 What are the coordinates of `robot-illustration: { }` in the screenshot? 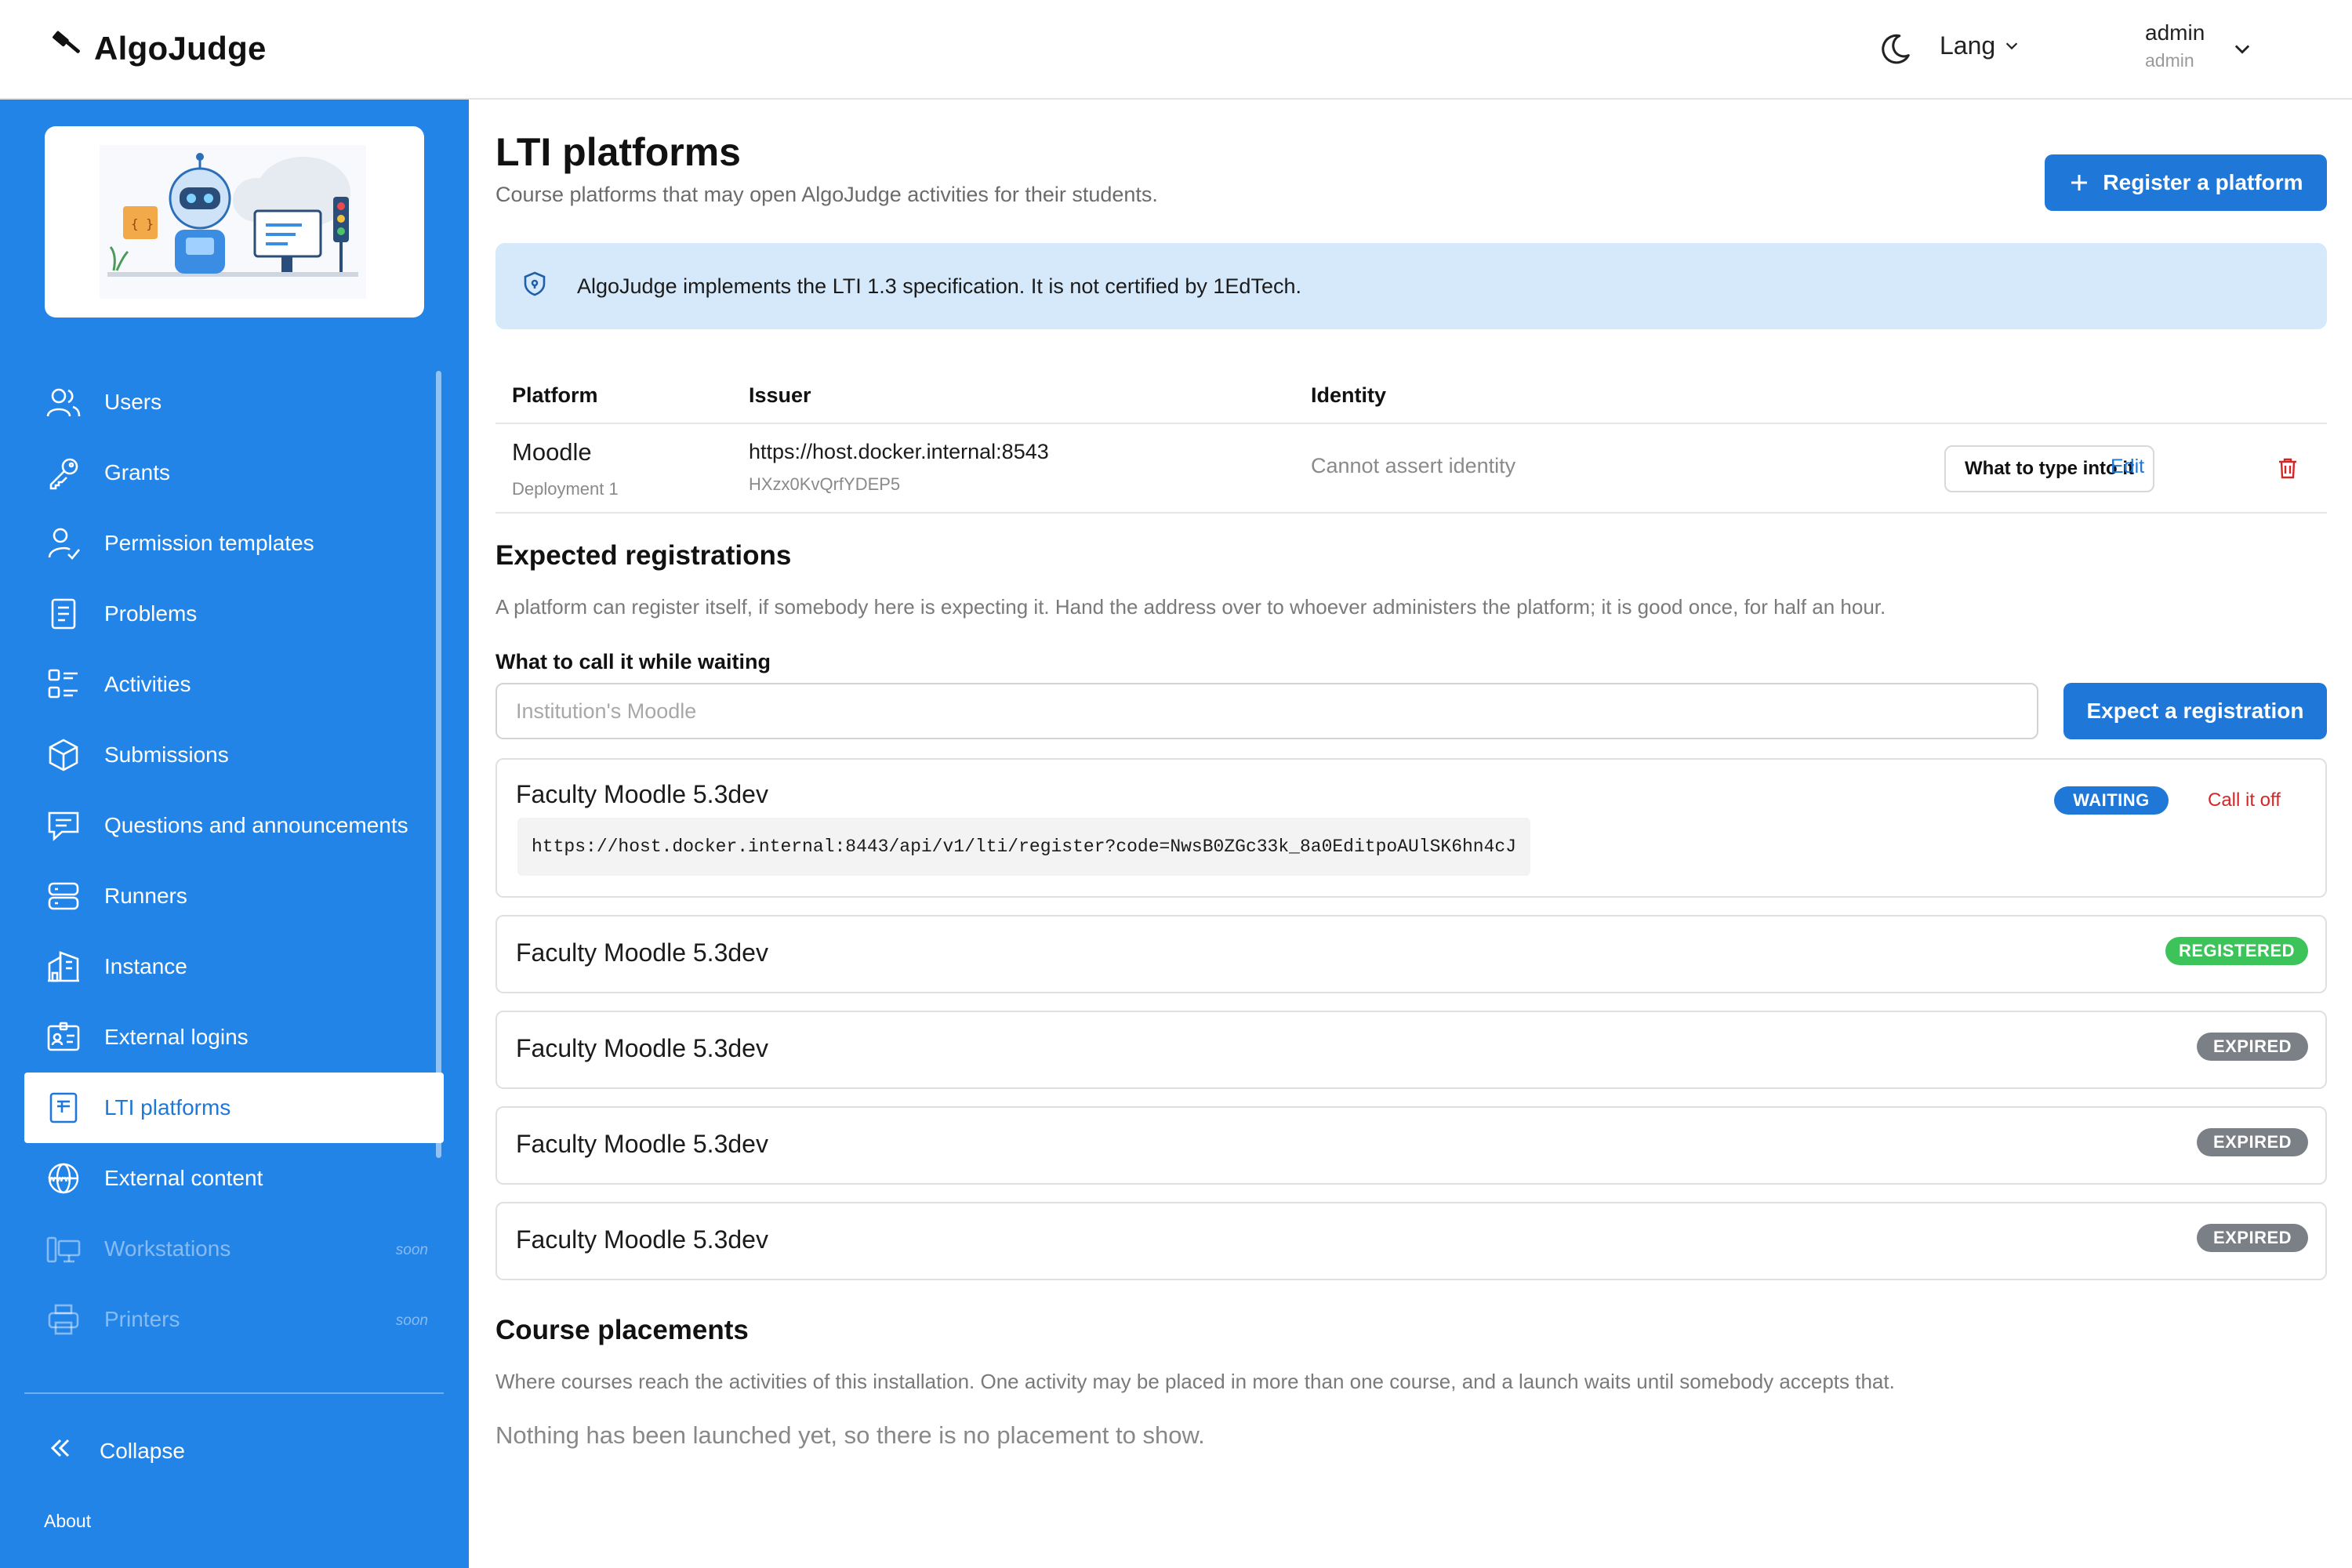 It's located at (233, 222).